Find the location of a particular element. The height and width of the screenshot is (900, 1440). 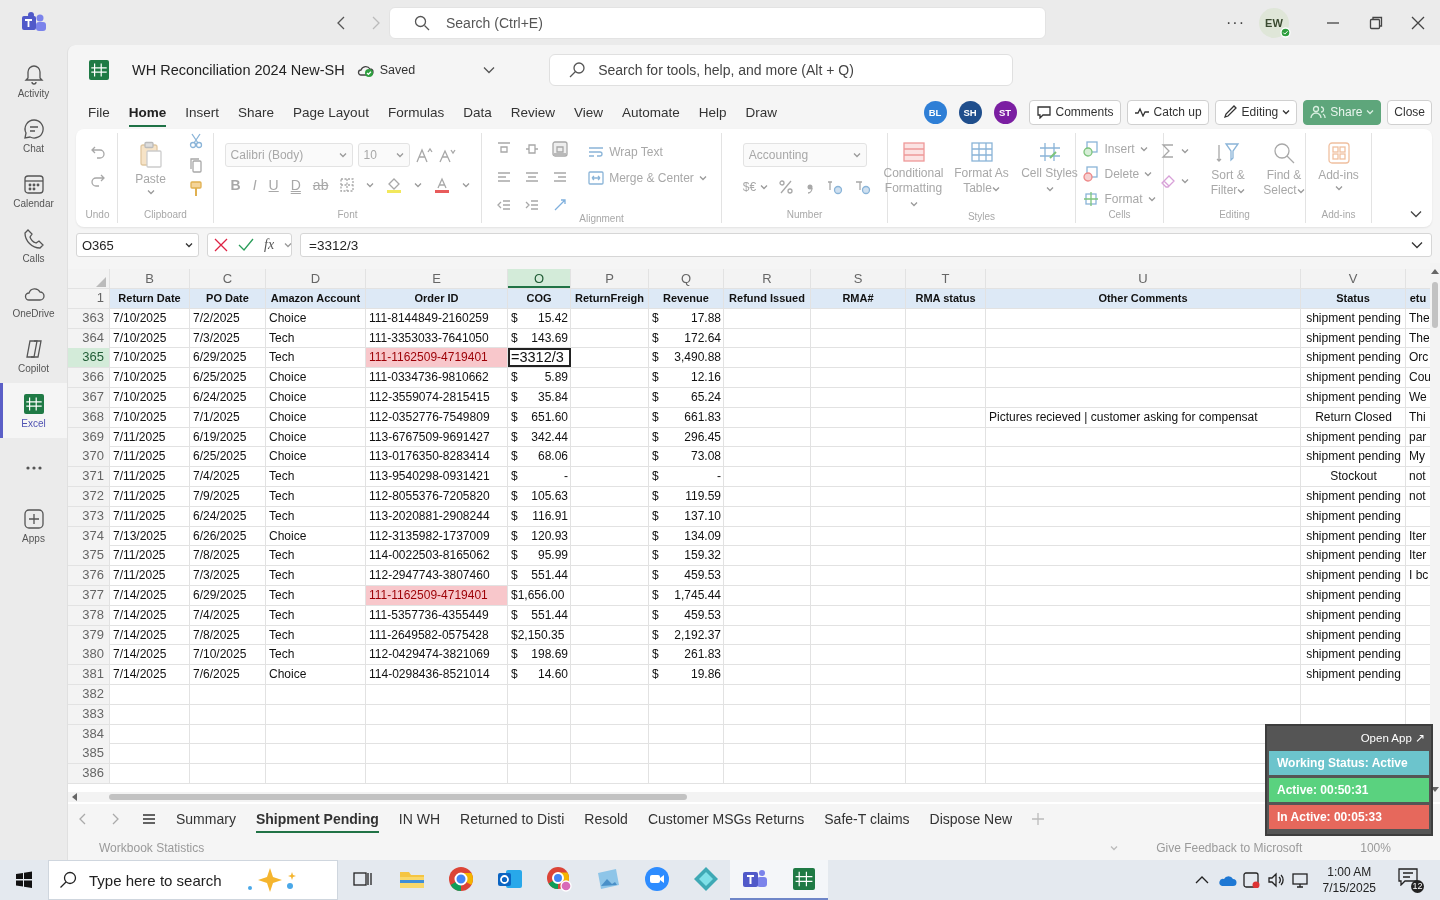

tray-caret-icon is located at coordinates (1201, 880).